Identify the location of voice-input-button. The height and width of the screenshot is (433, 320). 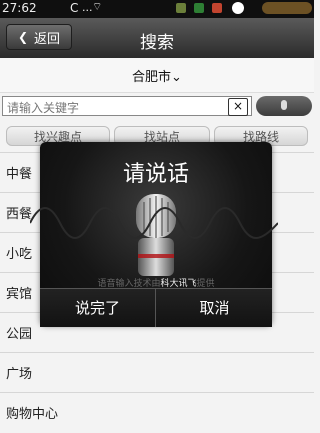
(284, 106).